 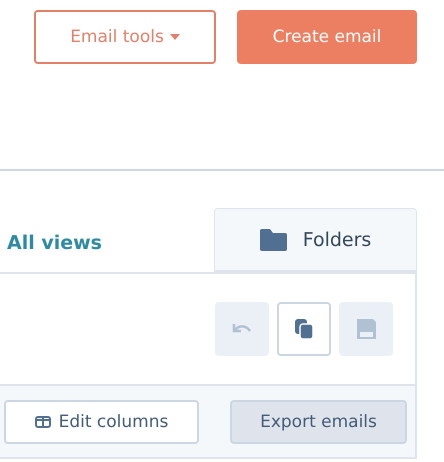 What do you see at coordinates (175, 37) in the screenshot?
I see `caret-icon` at bounding box center [175, 37].